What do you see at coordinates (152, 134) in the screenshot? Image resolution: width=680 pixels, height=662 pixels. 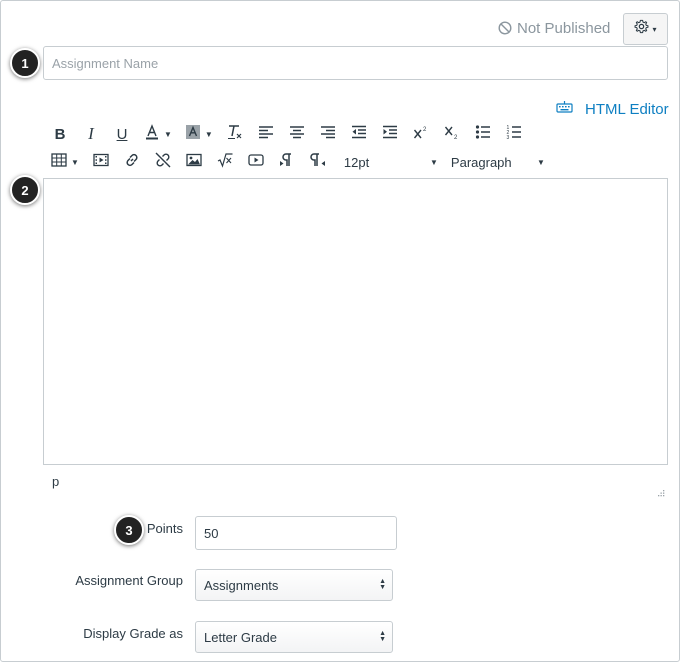 I see `text-color-icon` at bounding box center [152, 134].